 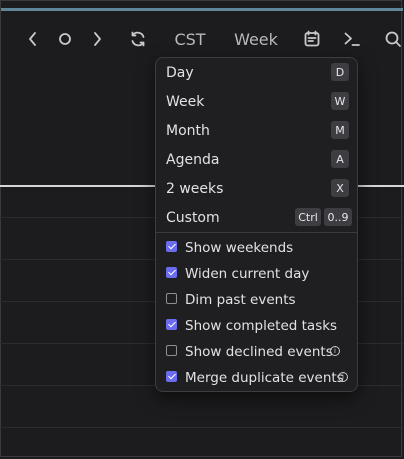 I want to click on view-selector-label: Week, so click(x=256, y=39).